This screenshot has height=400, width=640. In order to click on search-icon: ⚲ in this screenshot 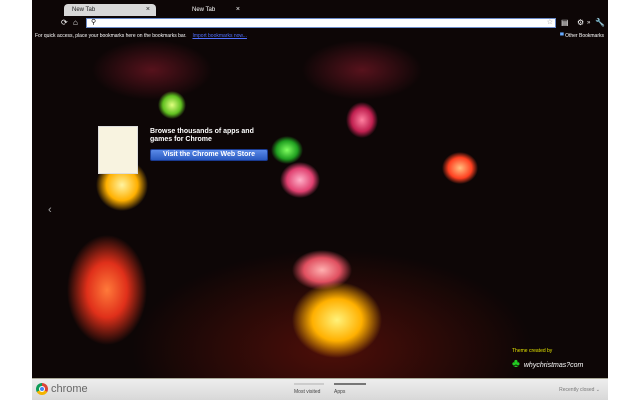, I will do `click(94, 22)`.